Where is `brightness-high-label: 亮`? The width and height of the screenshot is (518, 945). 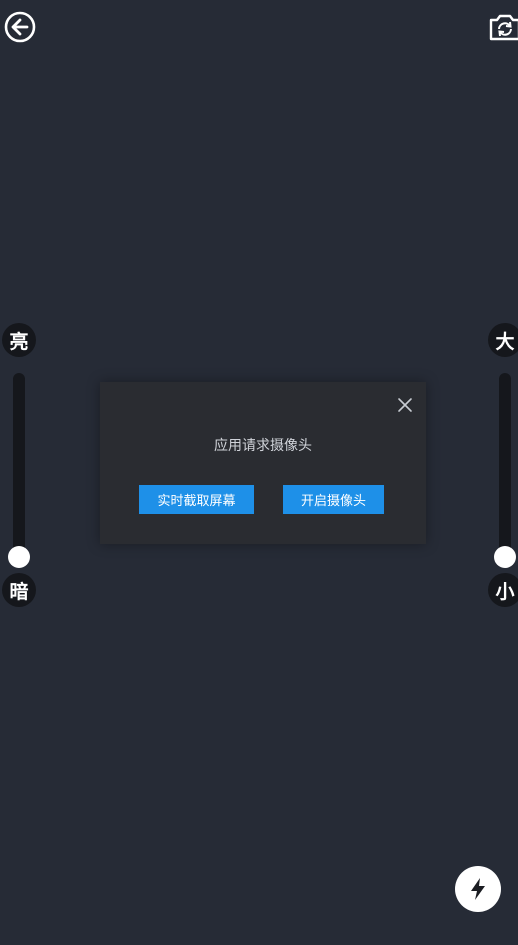
brightness-high-label: 亮 is located at coordinates (19, 340).